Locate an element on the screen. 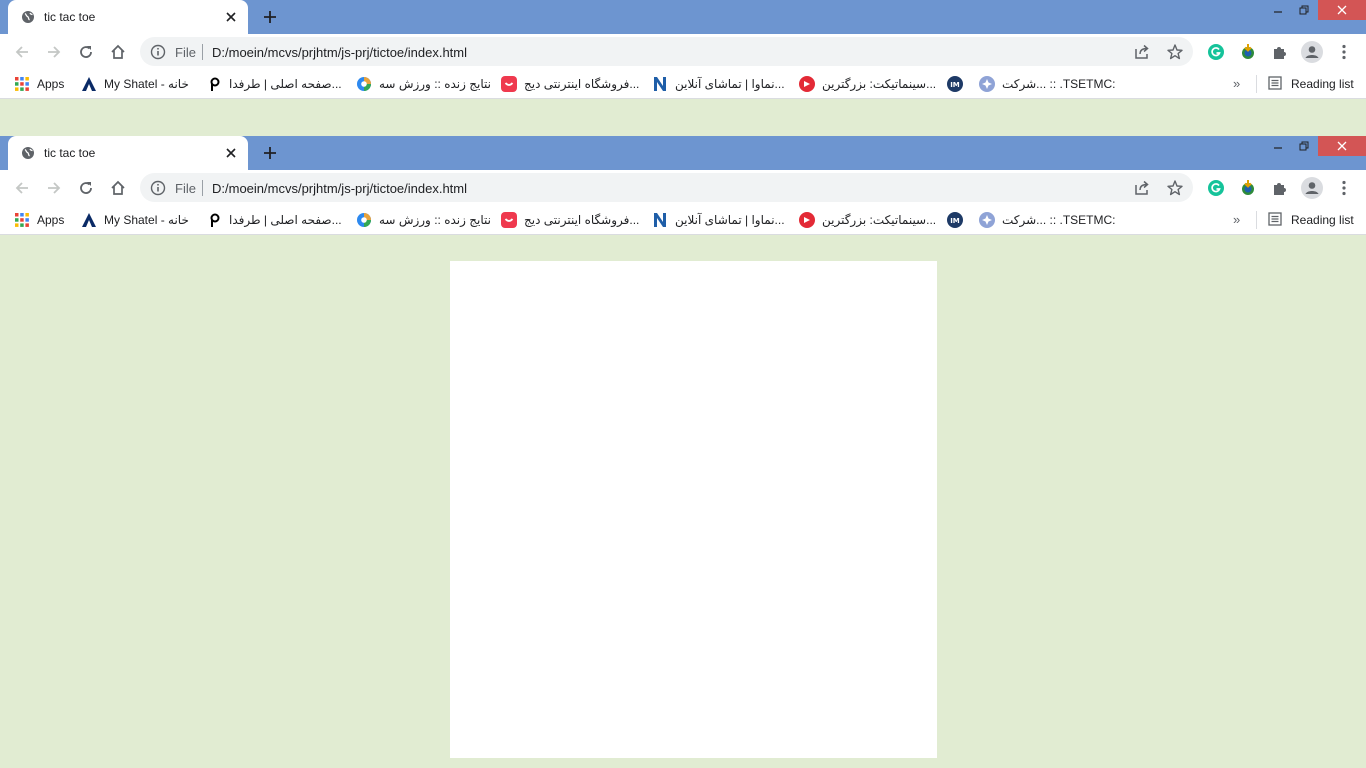  cinematicket-icon is located at coordinates (807, 84).